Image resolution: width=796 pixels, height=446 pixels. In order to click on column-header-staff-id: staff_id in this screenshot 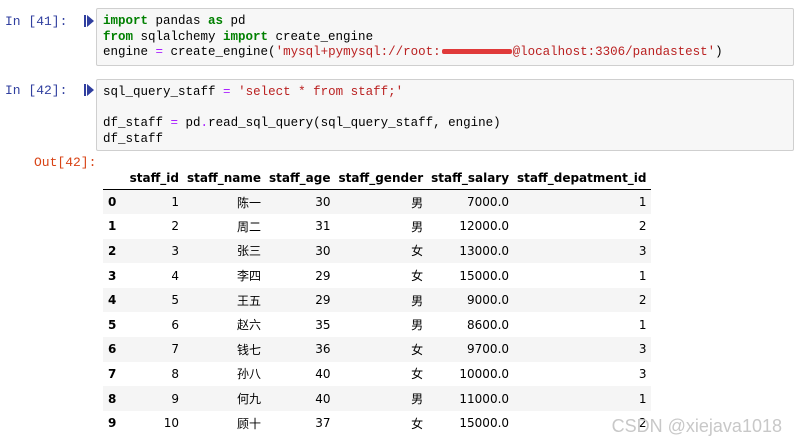, I will do `click(154, 178)`.